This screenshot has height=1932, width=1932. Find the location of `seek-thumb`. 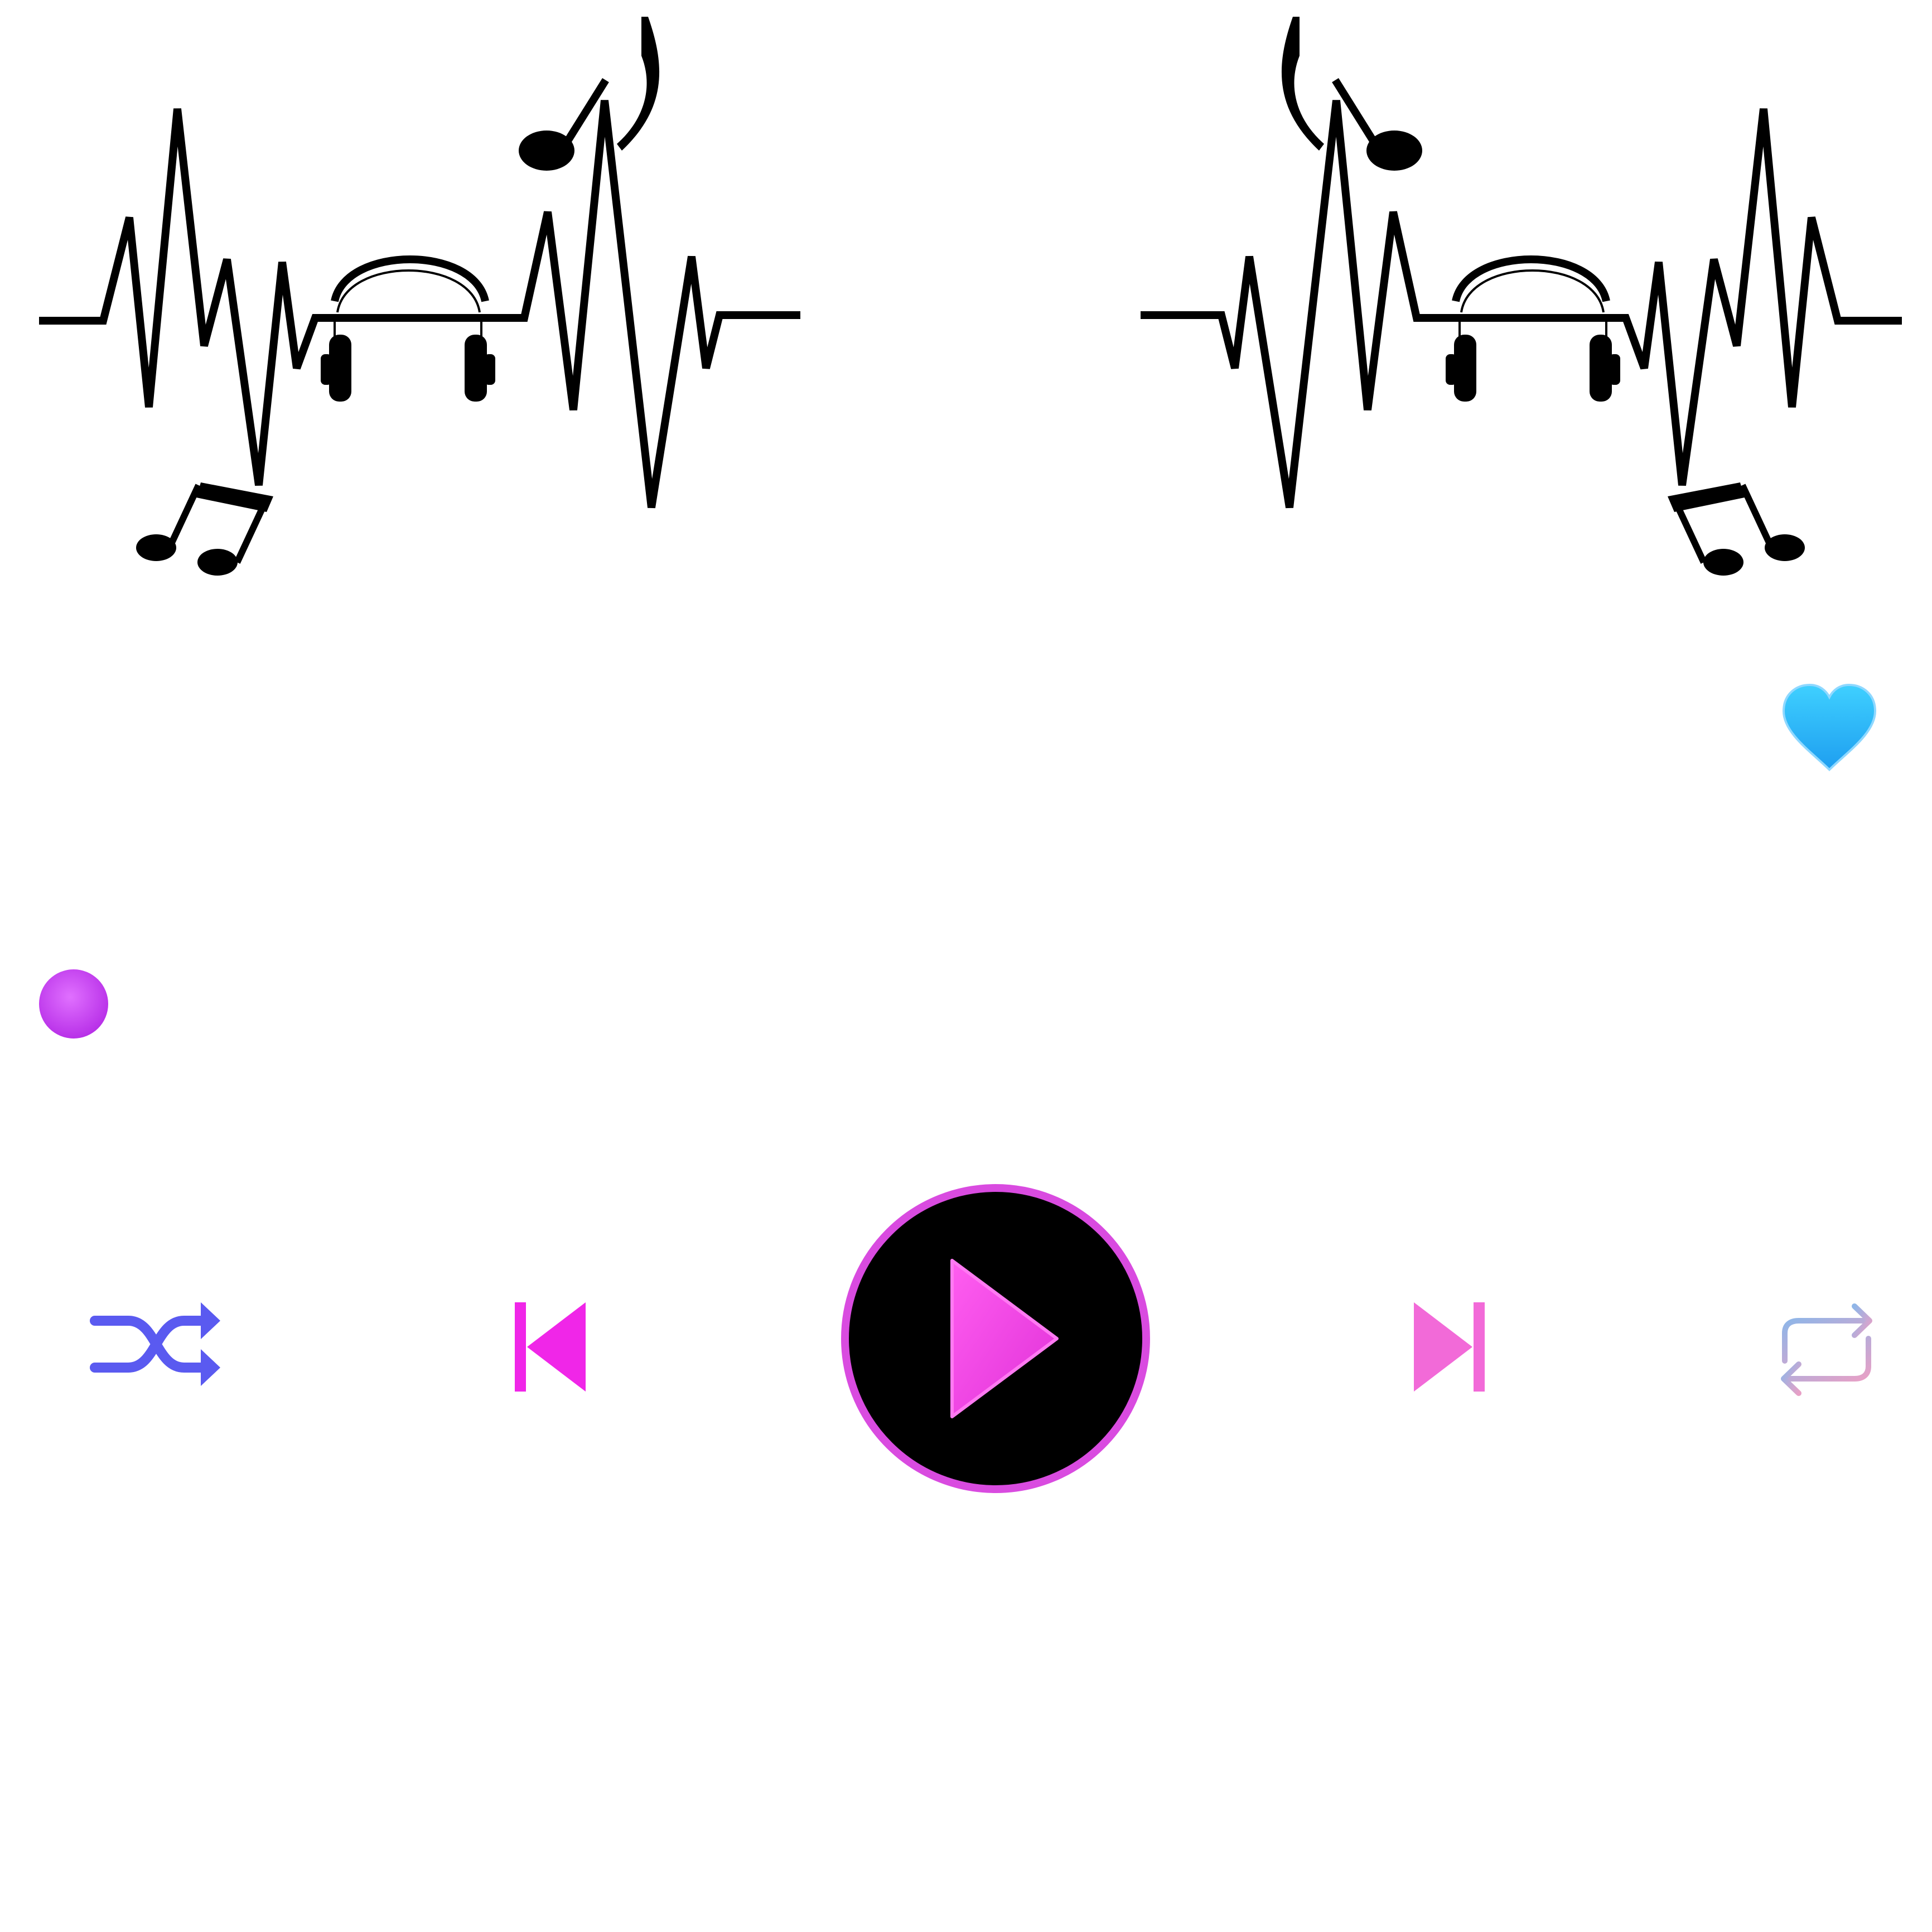

seek-thumb is located at coordinates (73, 1004).